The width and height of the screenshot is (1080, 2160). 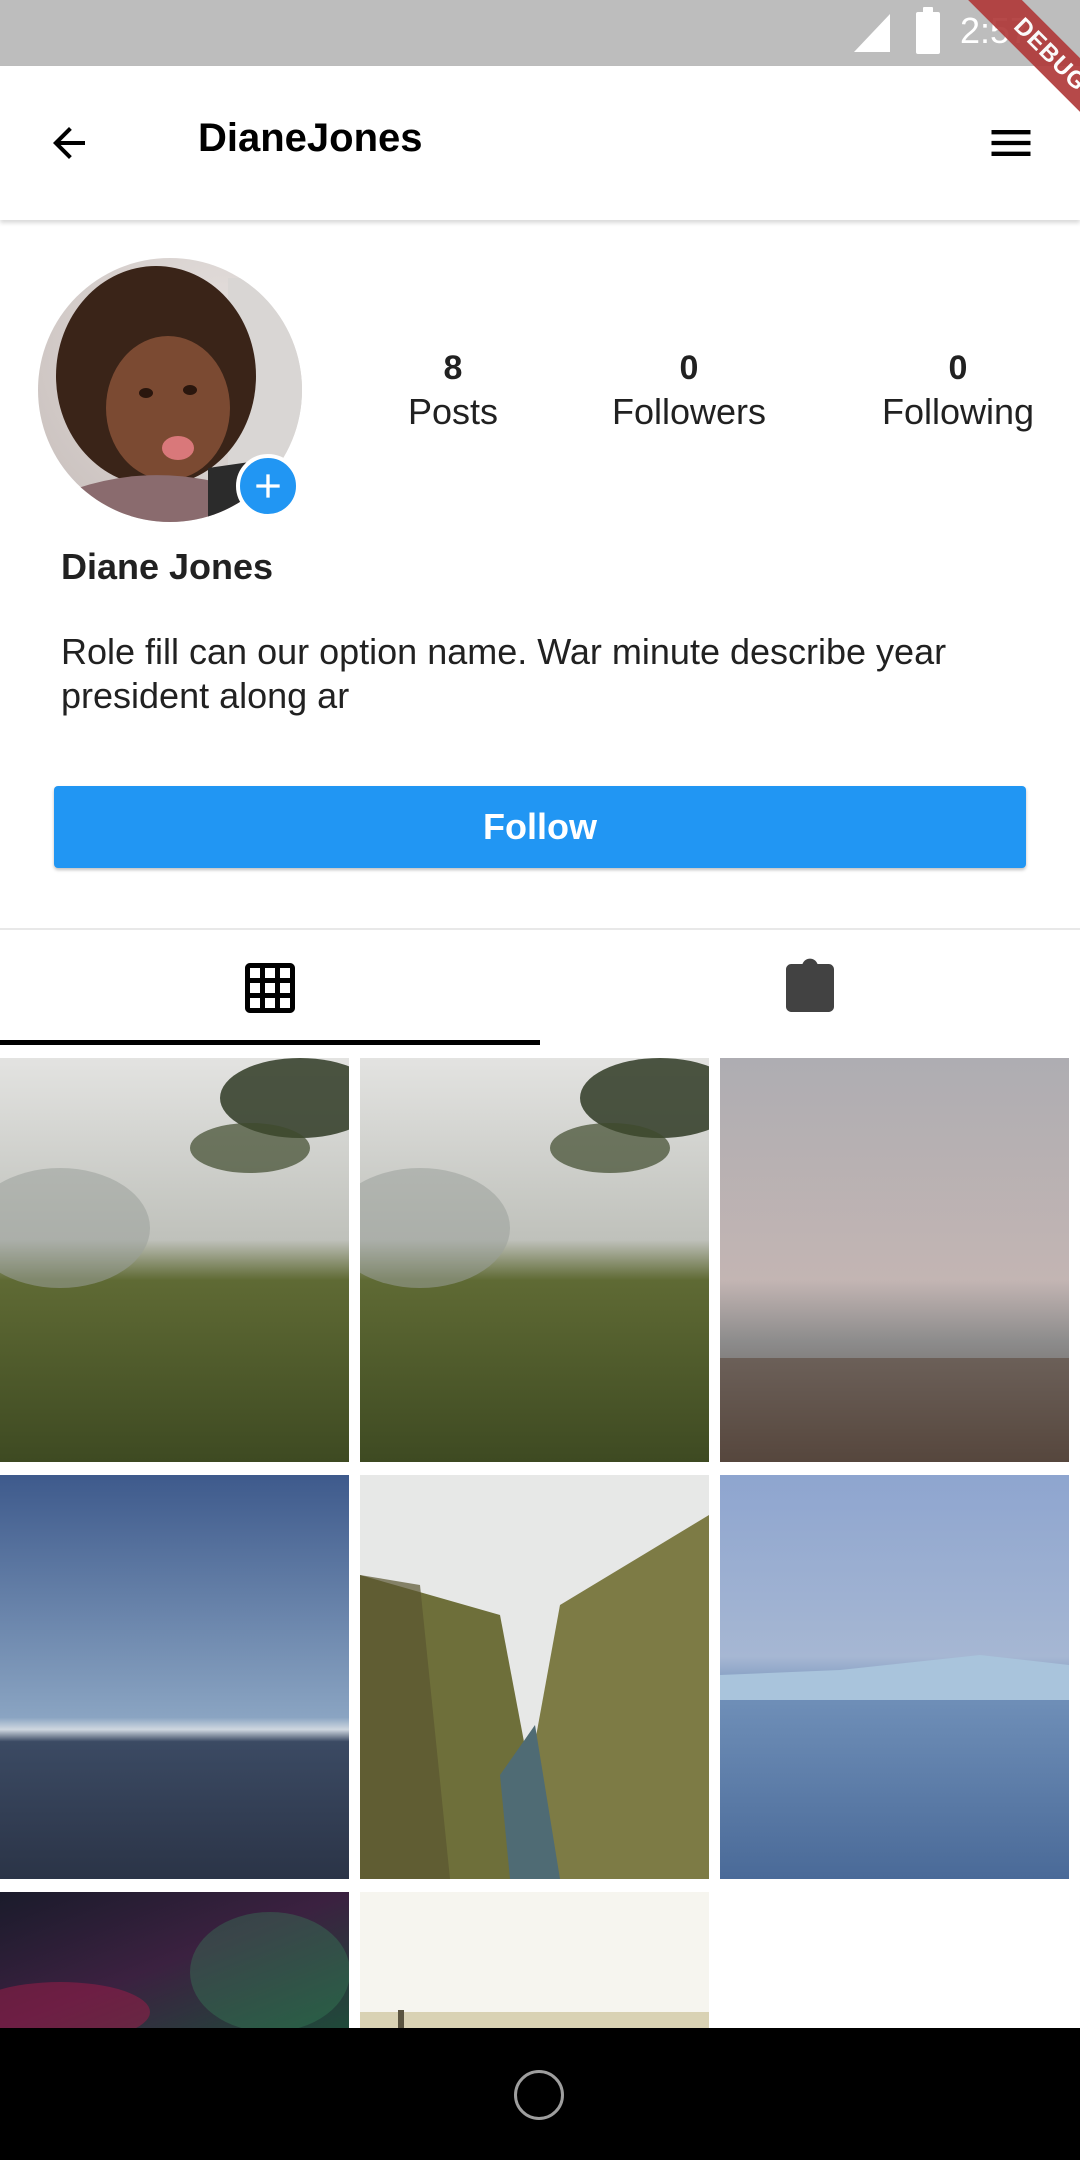 I want to click on ocean-horizon-image, so click(x=174, y=1677).